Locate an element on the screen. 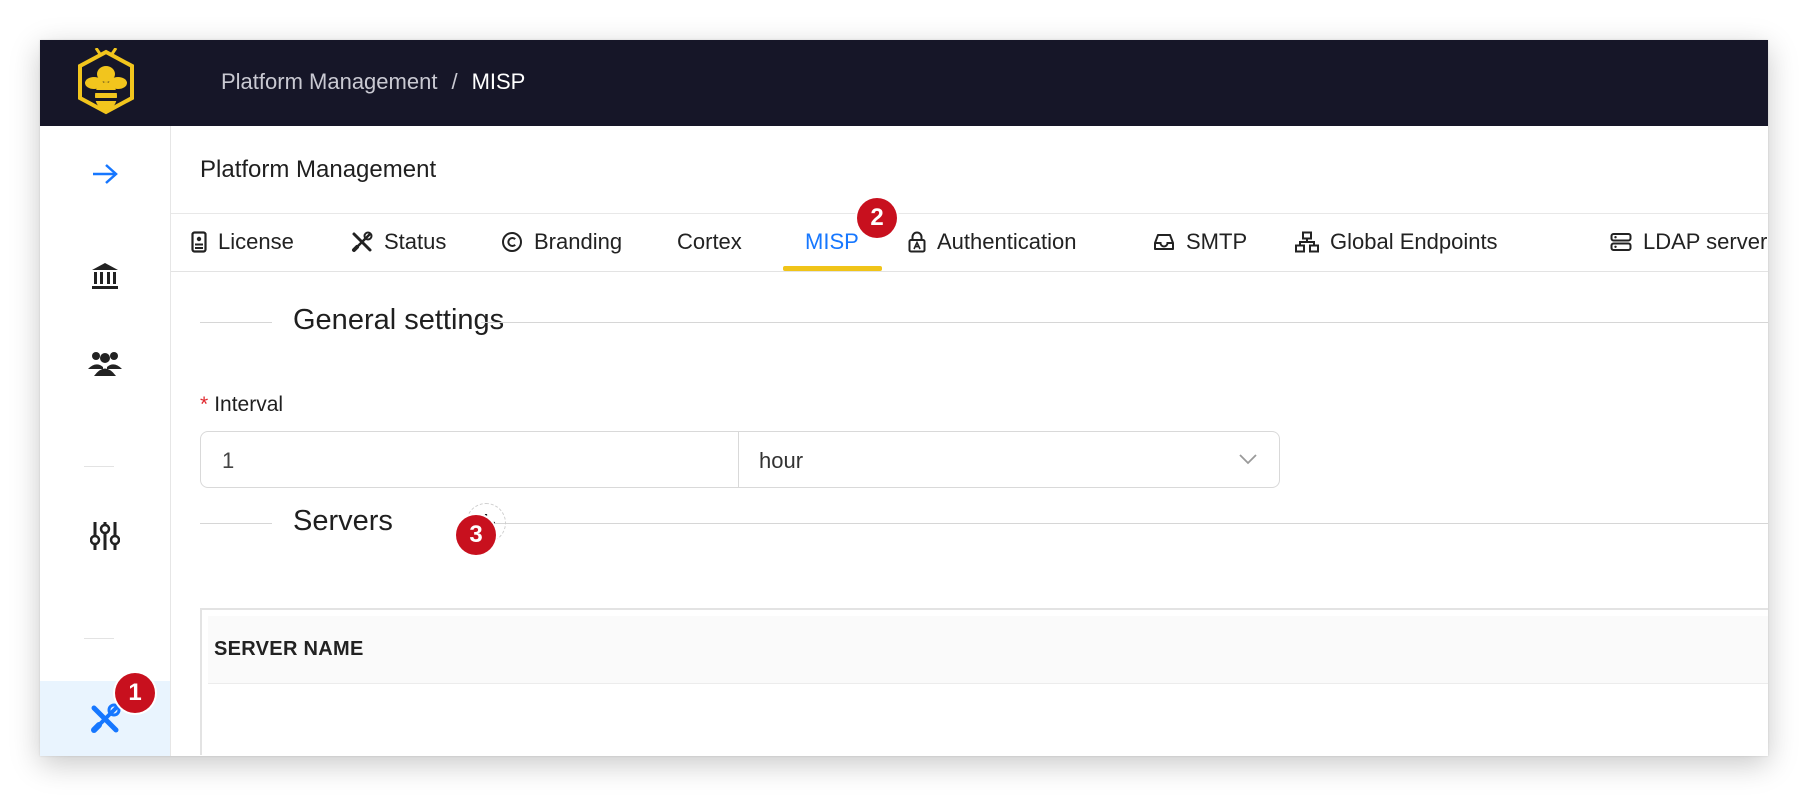 Image resolution: width=1808 pixels, height=796 pixels. breadcrumb-current: MISP is located at coordinates (498, 81).